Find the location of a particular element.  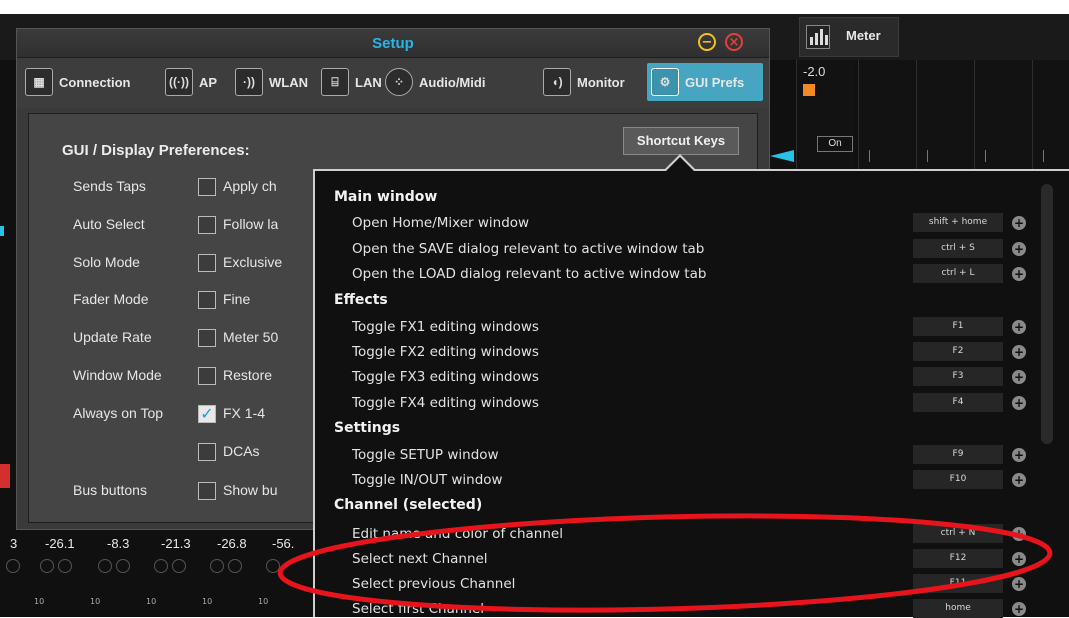

tab-monitor: ◖) Monitor is located at coordinates (584, 82).